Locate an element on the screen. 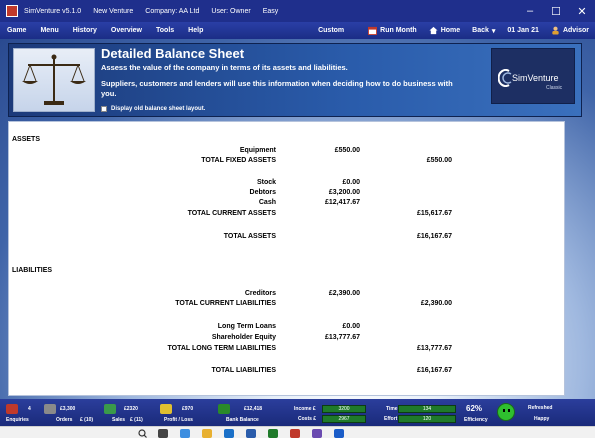  row-label: Long Term Loans is located at coordinates (246, 326).